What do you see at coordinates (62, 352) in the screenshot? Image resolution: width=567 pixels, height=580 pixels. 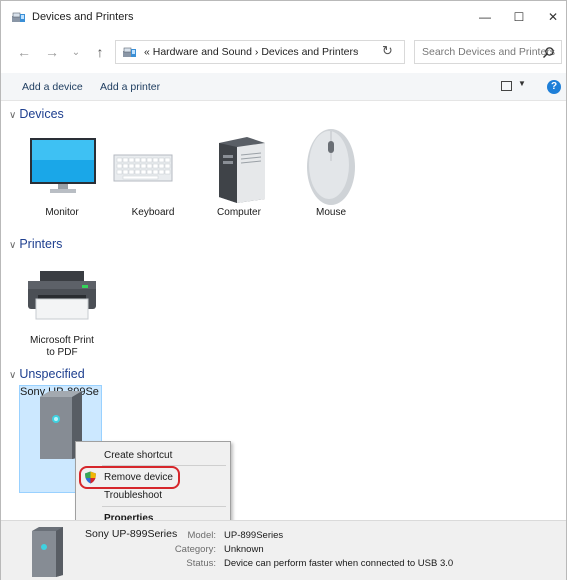 I see `device-label-printer-line2: to PDF` at bounding box center [62, 352].